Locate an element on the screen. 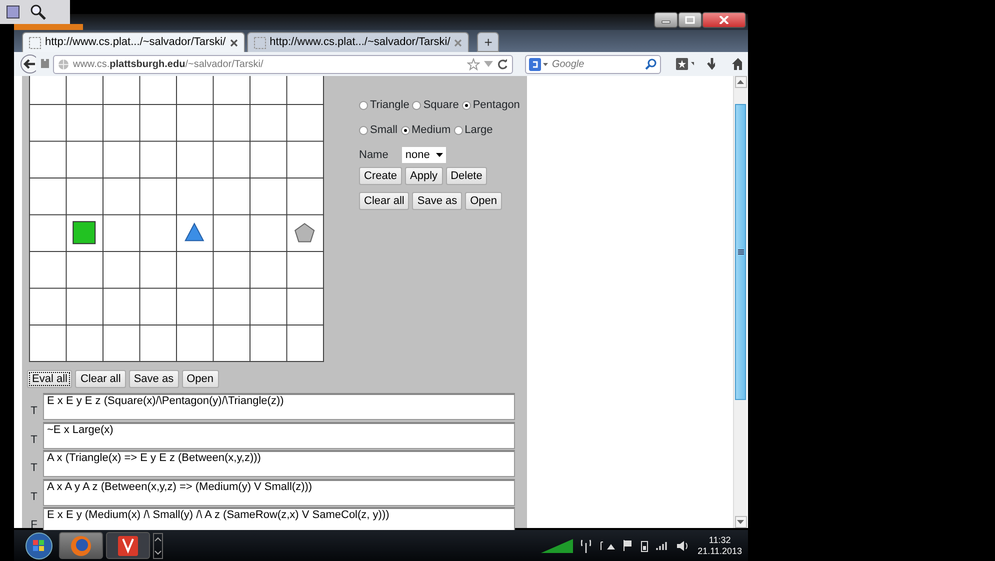 Image resolution: width=995 pixels, height=561 pixels. radio-option: Large is located at coordinates (473, 130).